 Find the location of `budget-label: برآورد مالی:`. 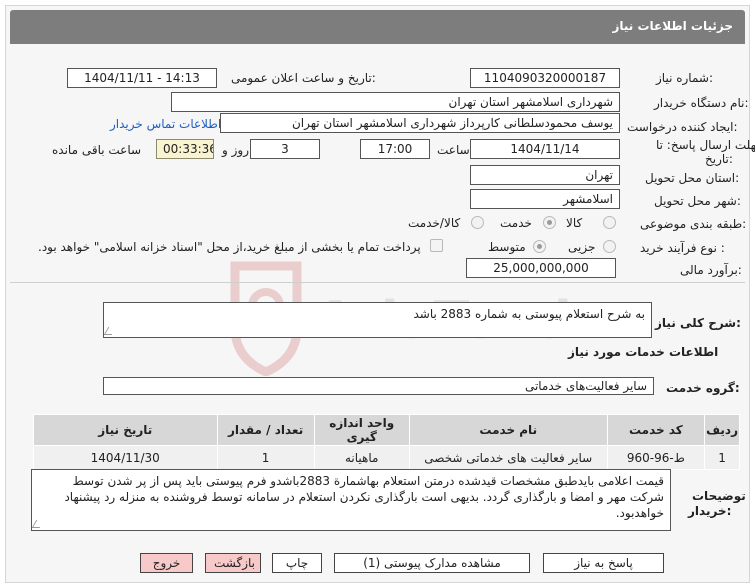

budget-label: برآورد مالی: is located at coordinates (711, 270).